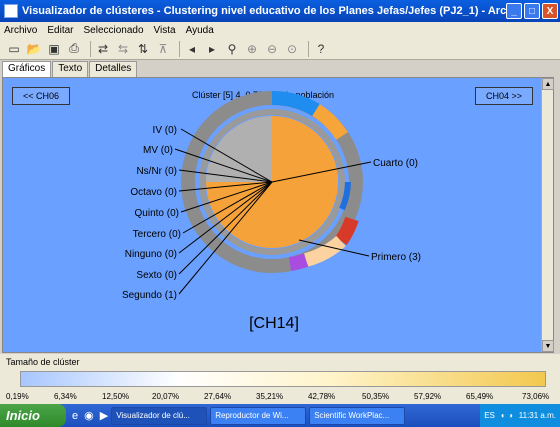 Image resolution: width=560 pixels, height=427 pixels. Describe the element at coordinates (550, 11) in the screenshot. I see `close-button: X` at that location.